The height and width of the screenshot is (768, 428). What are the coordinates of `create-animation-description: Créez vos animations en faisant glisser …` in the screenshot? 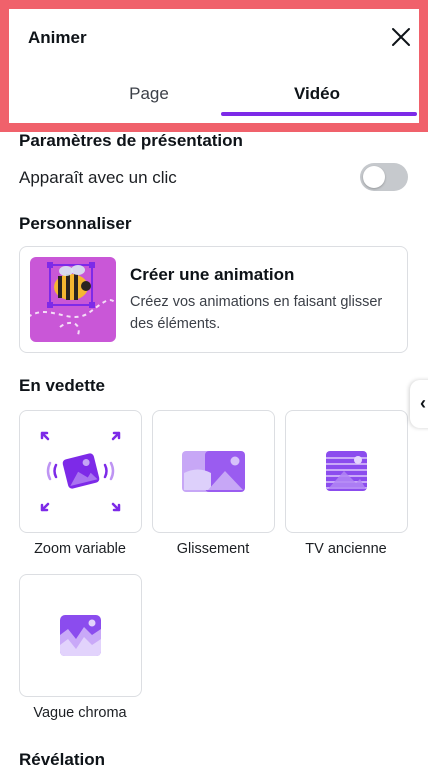 It's located at (256, 313).